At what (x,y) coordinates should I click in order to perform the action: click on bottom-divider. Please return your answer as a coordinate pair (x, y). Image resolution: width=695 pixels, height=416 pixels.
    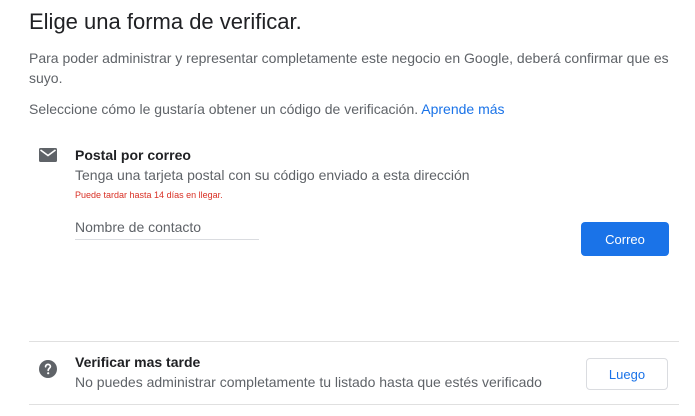
    Looking at the image, I should click on (354, 404).